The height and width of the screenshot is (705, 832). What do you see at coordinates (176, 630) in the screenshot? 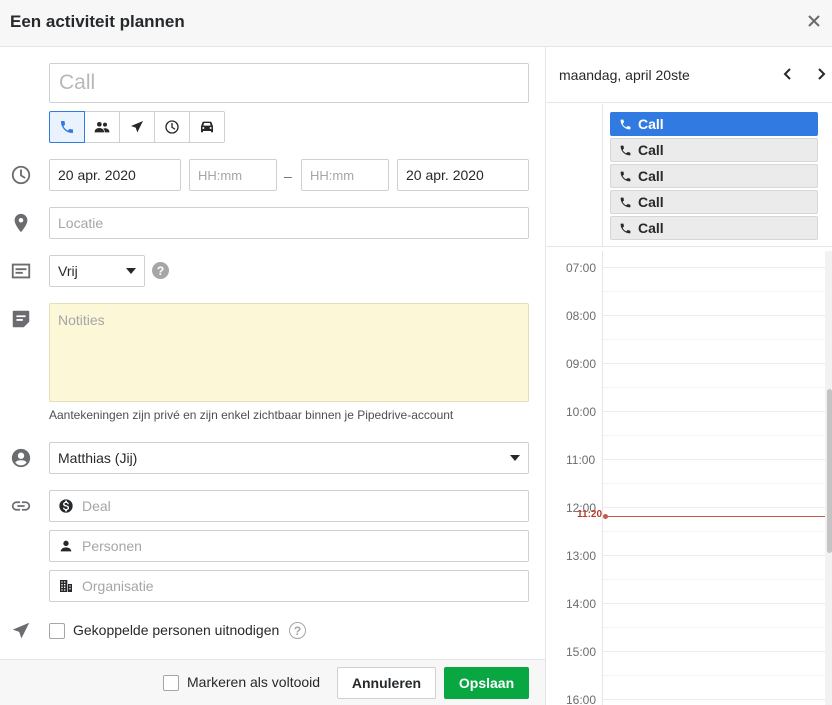
I see `invite-label: Gekoppelde personen uitnodigen` at bounding box center [176, 630].